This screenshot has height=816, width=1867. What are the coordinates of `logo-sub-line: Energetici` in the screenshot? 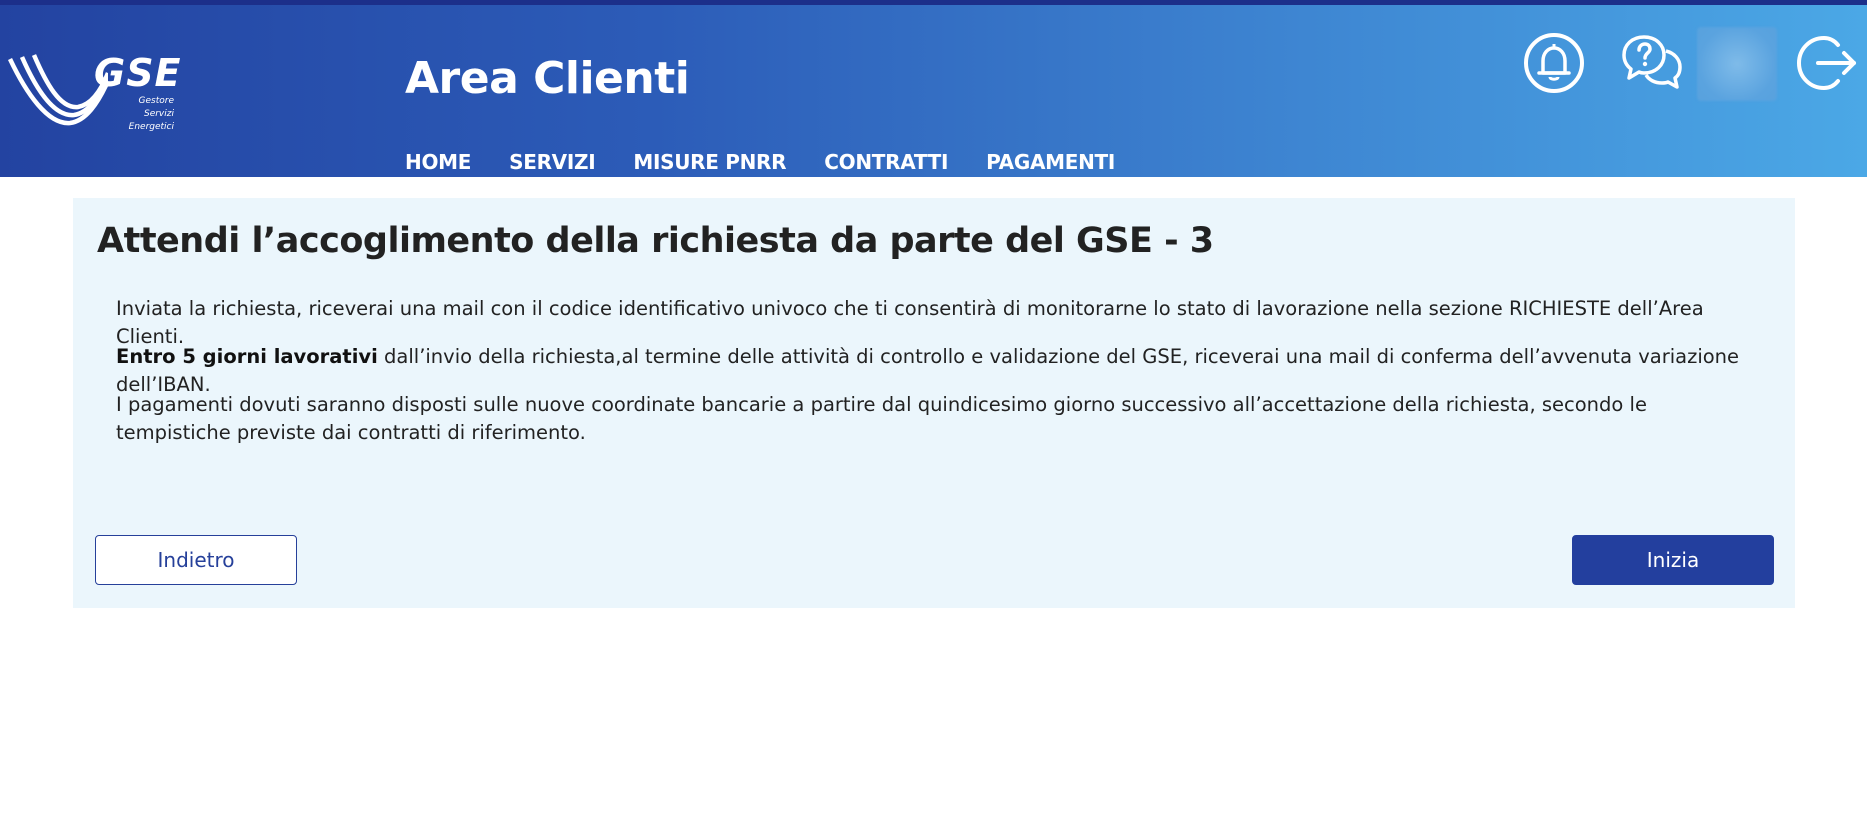 It's located at (151, 127).